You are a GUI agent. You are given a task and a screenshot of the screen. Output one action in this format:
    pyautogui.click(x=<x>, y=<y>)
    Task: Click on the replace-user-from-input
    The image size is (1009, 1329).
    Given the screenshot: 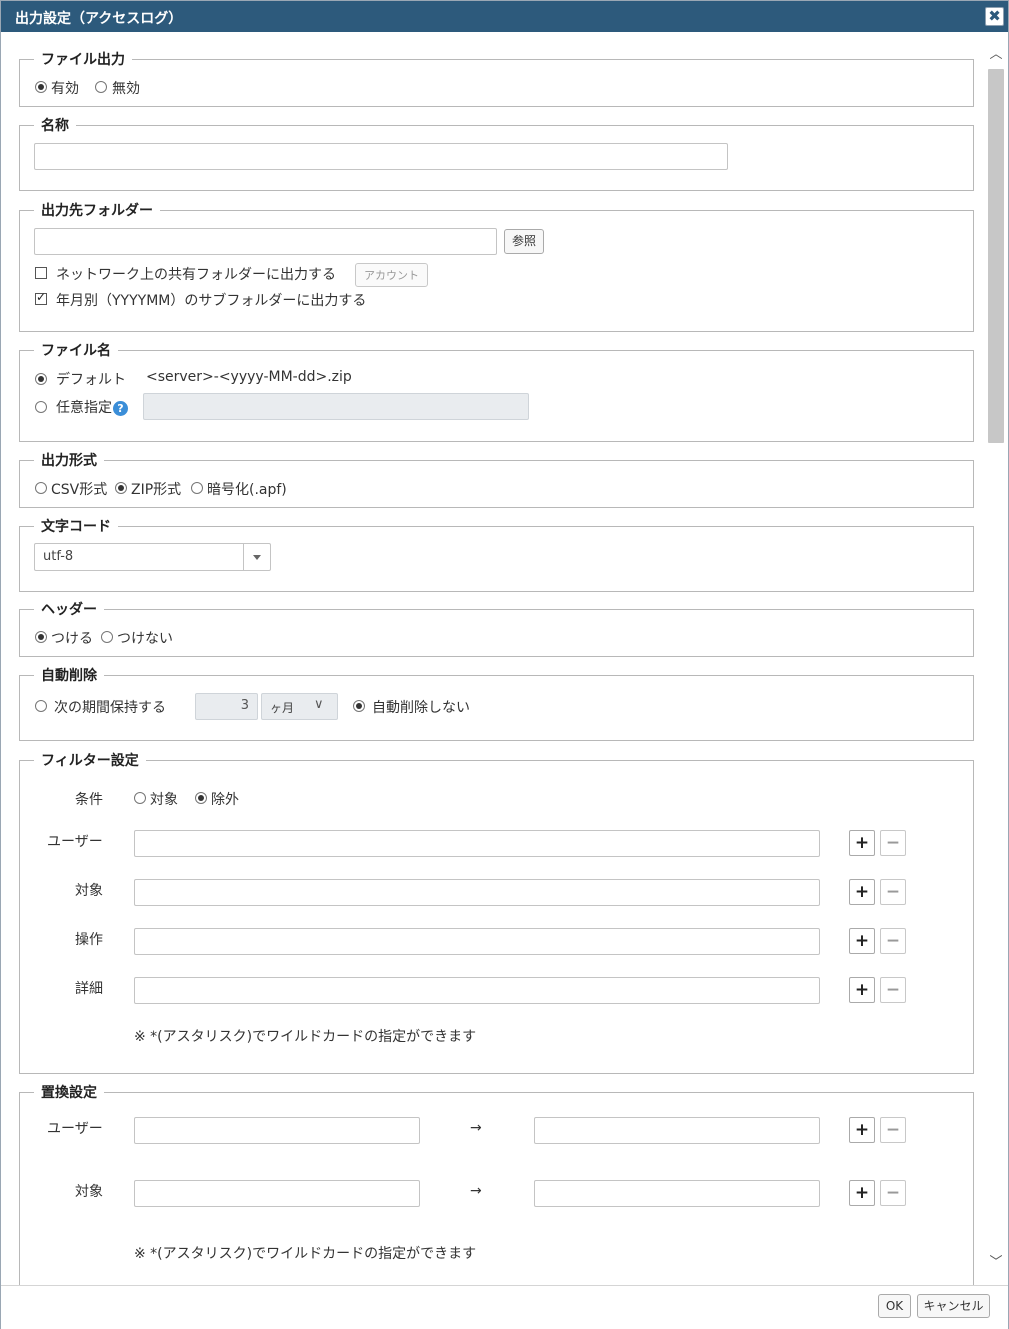 What is the action you would take?
    pyautogui.click(x=277, y=1130)
    